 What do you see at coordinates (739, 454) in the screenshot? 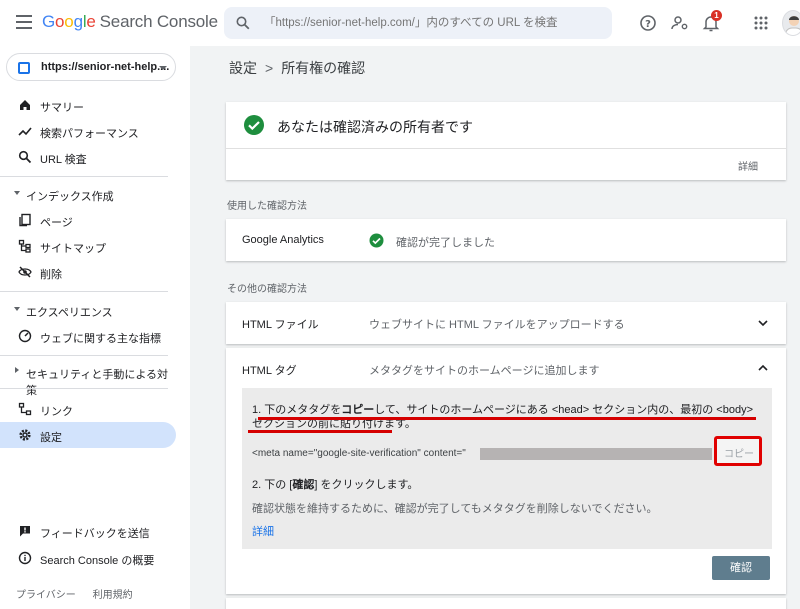
I see `copy-label: コピー` at bounding box center [739, 454].